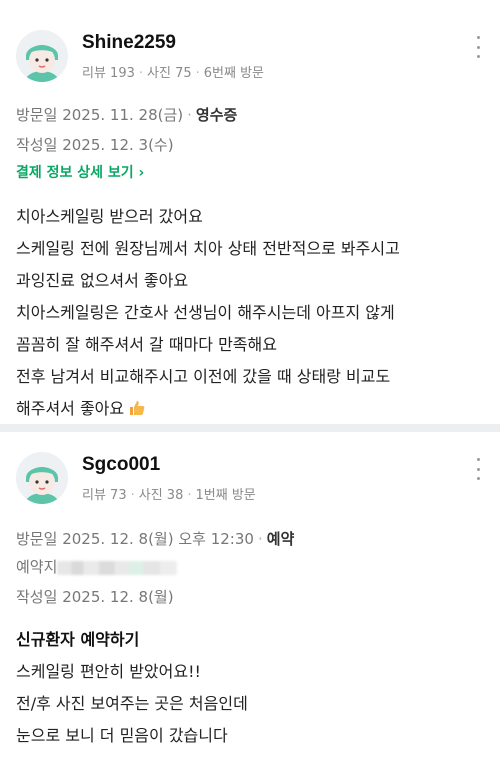 Image resolution: width=500 pixels, height=779 pixels. I want to click on written-date-value: 2025. 12. 3(수), so click(118, 145).